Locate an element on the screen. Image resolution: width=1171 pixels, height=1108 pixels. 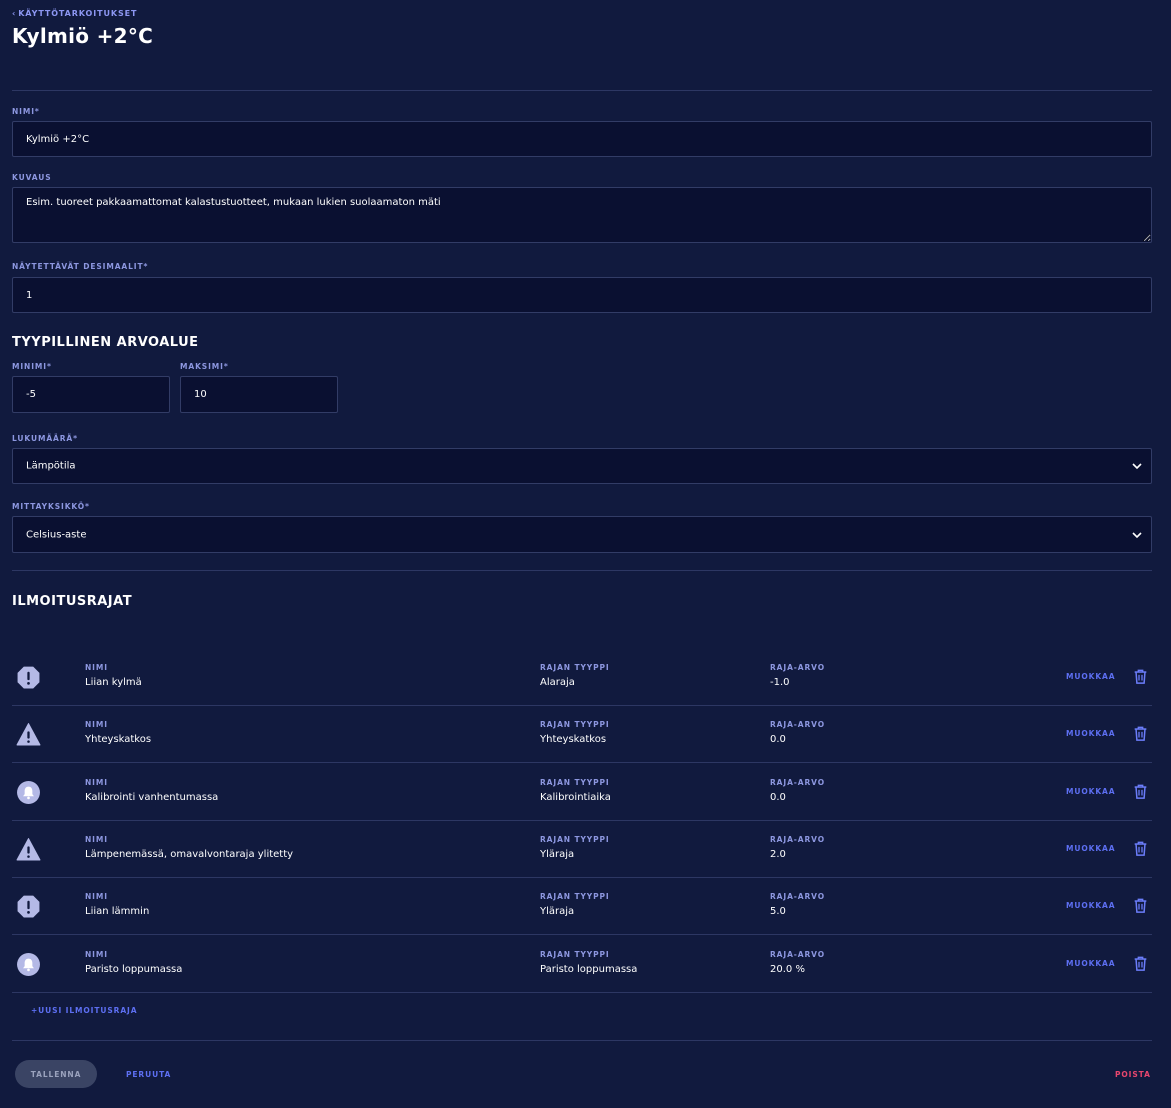
rule-type: Yhteyskatkos is located at coordinates (573, 739).